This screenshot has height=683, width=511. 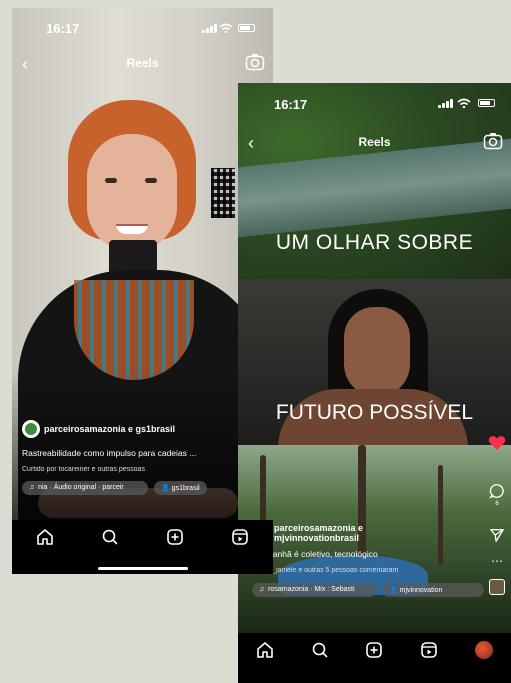 I want to click on audio-text: rosamazonia · Mix : Sebasti, so click(x=311, y=589).